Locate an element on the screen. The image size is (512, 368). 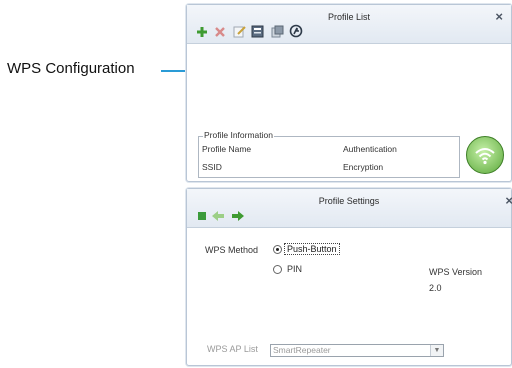
edit-icon is located at coordinates (239, 32).